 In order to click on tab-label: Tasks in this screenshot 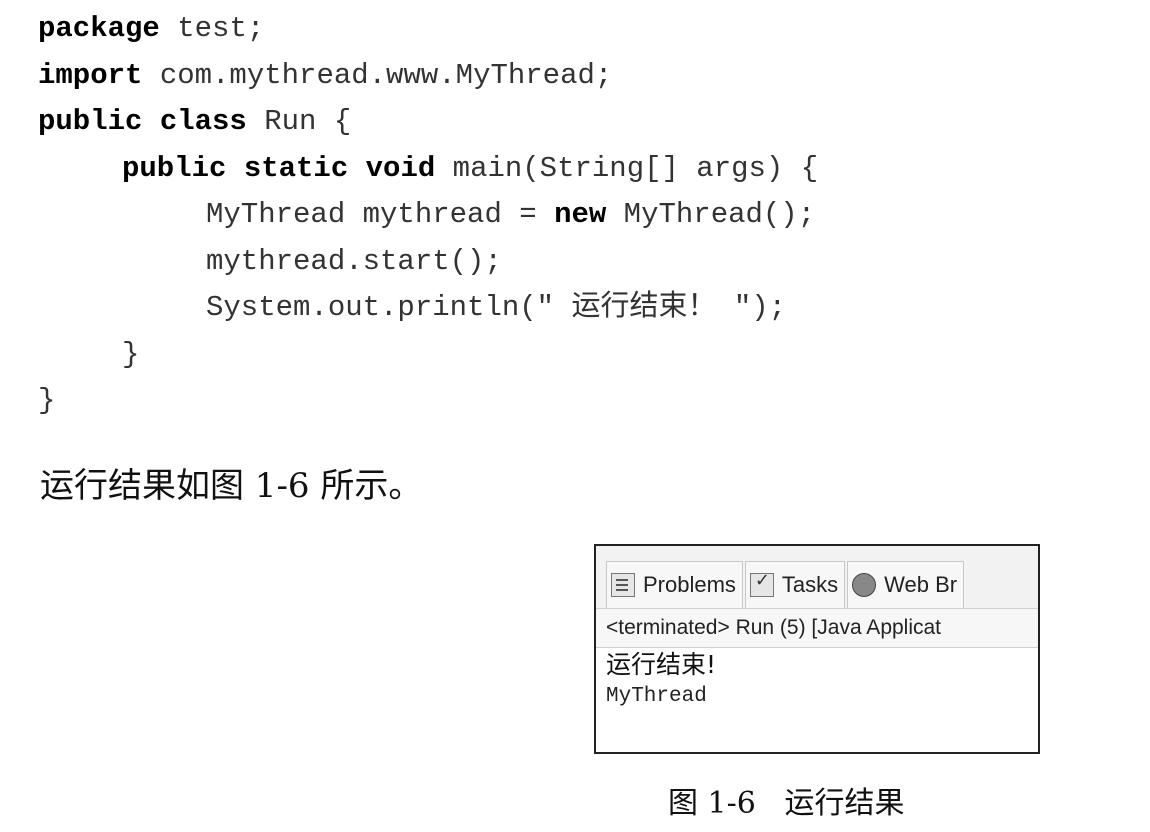, I will do `click(810, 584)`.